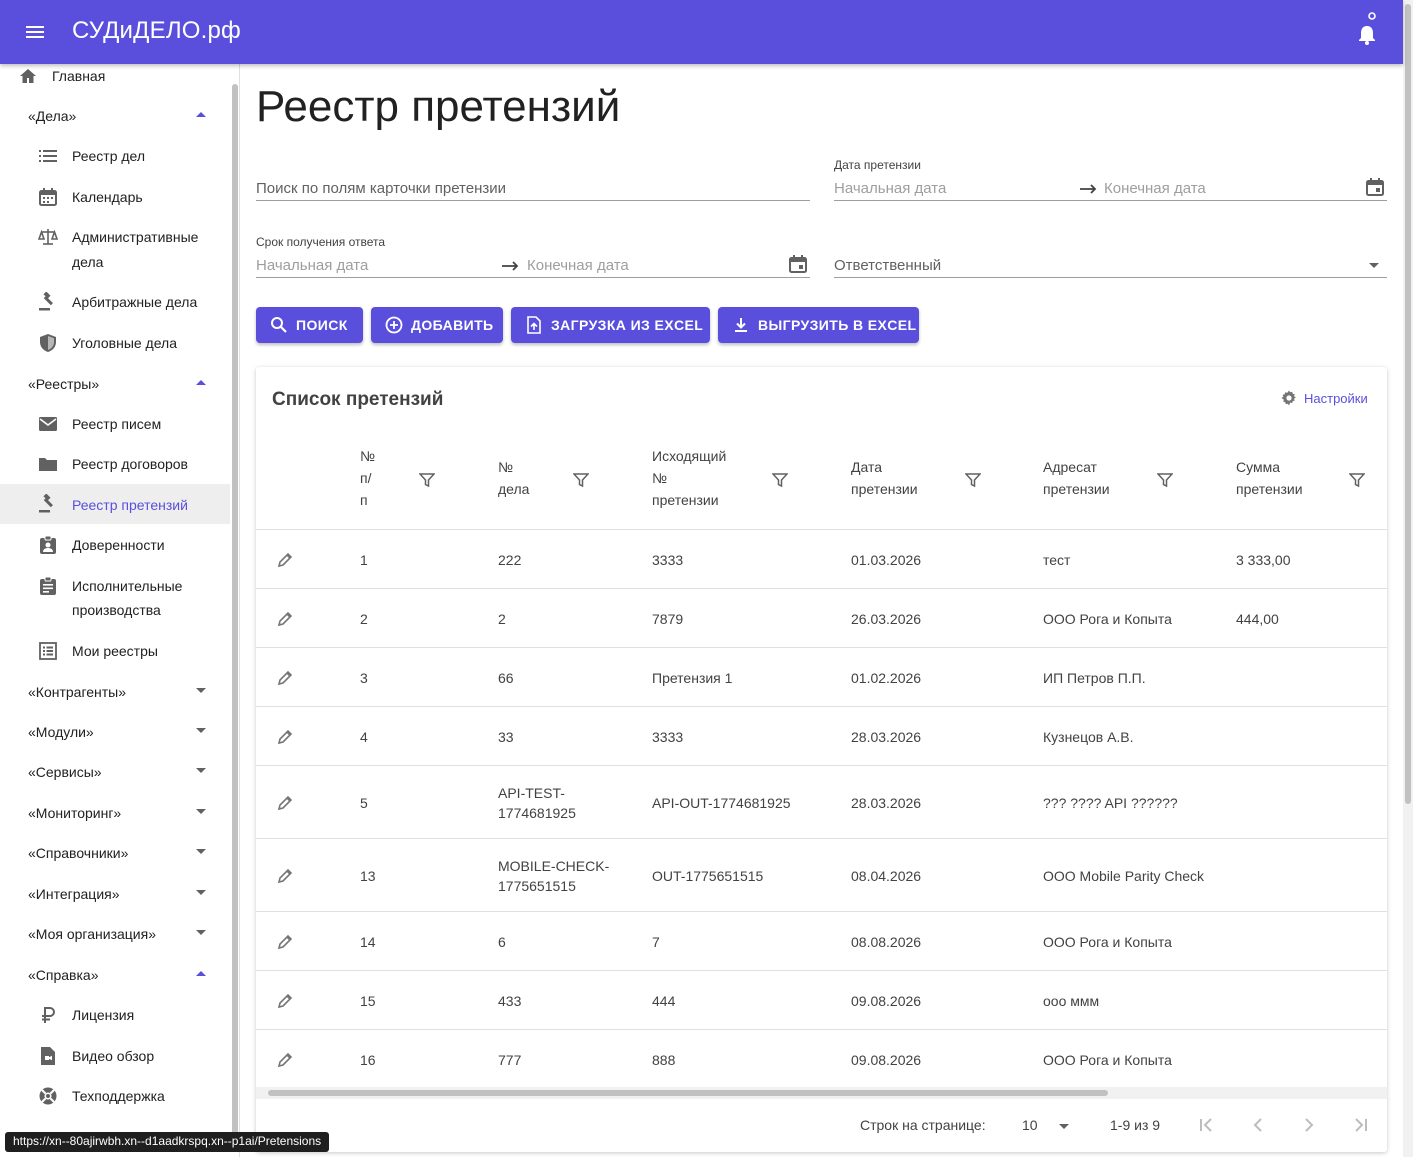  Describe the element at coordinates (109, 156) in the screenshot. I see `sidebar-item-label: Реестр дел` at that location.